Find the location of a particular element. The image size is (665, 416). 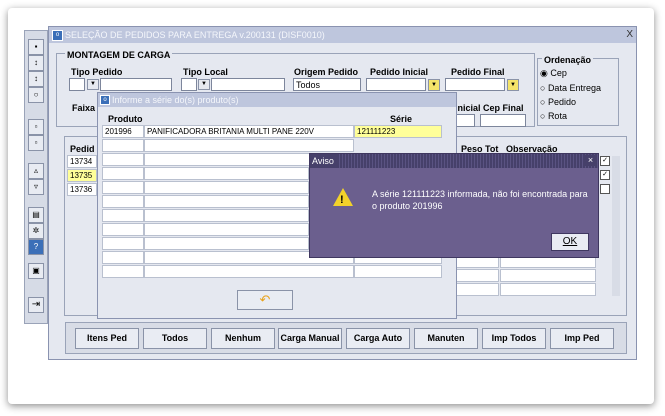

settings-icon: ✲ is located at coordinates (36, 231).